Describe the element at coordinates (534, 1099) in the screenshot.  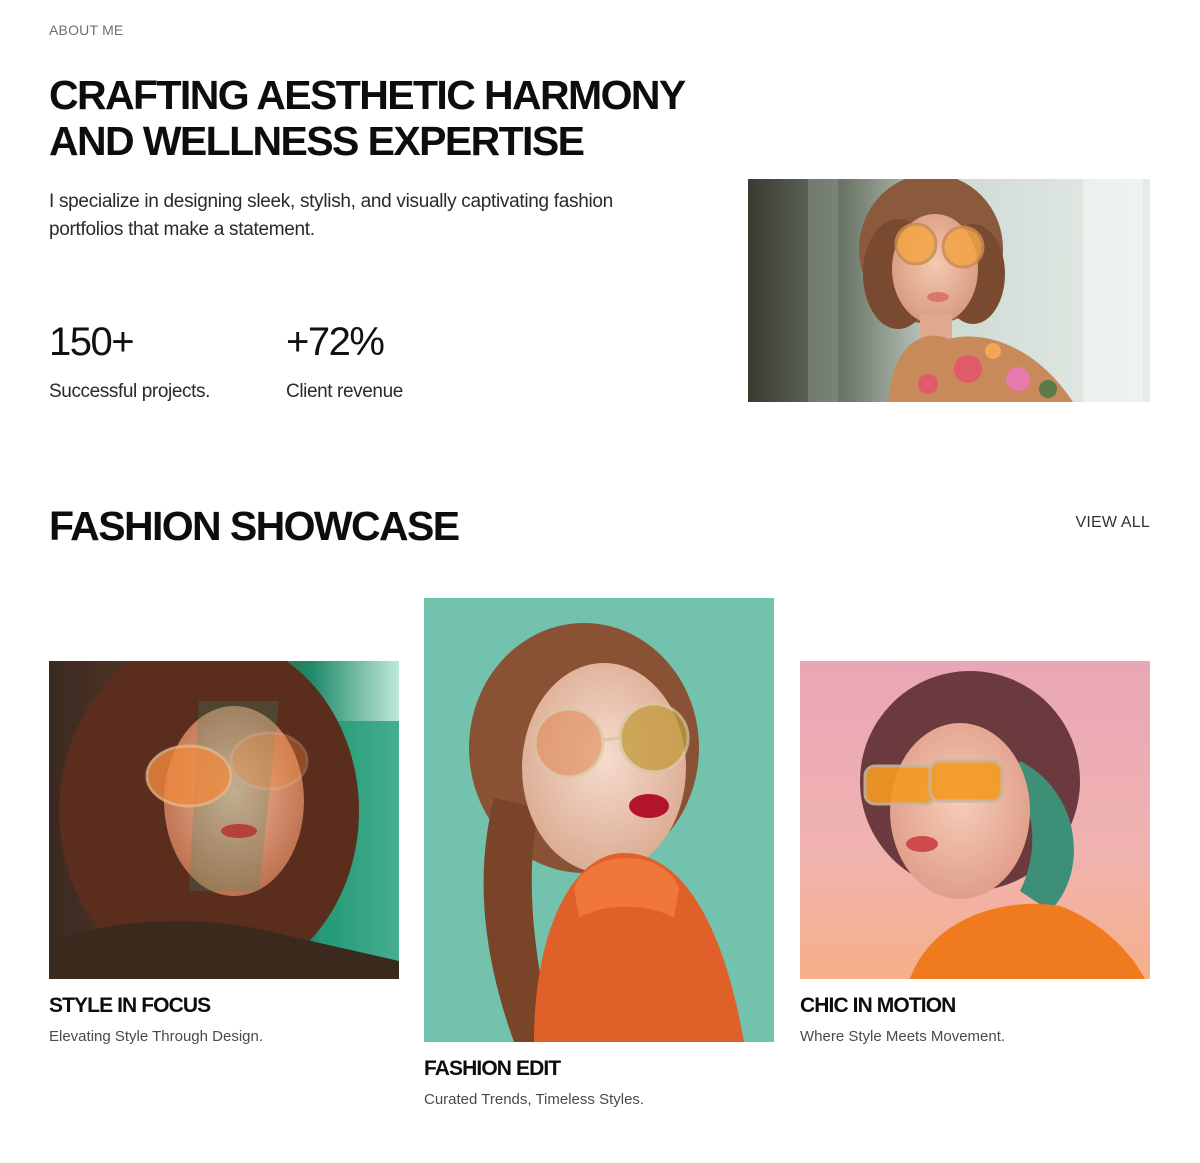
I see `card-subtitle: Curated Trends, Timeless Styles.` at that location.